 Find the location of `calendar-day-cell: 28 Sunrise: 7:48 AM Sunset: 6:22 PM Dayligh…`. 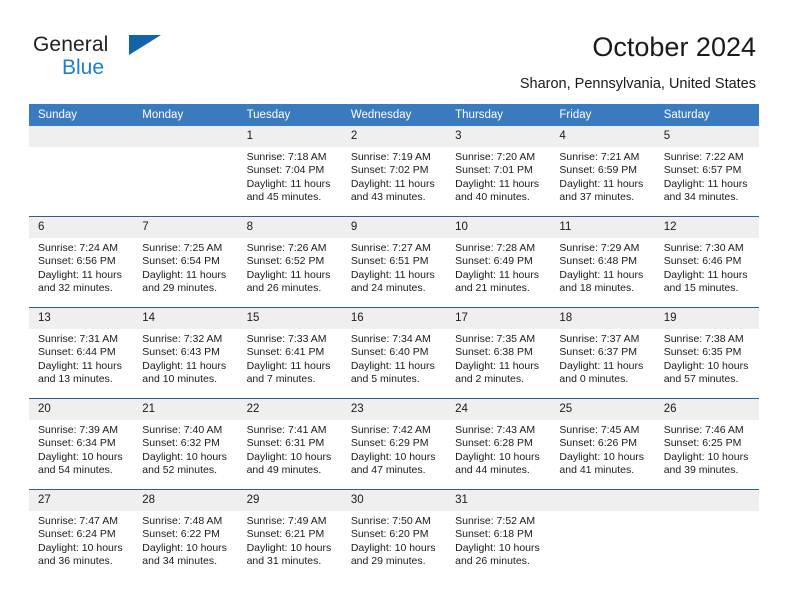

calendar-day-cell: 28 Sunrise: 7:48 AM Sunset: 6:22 PM Dayligh… is located at coordinates (185, 534).